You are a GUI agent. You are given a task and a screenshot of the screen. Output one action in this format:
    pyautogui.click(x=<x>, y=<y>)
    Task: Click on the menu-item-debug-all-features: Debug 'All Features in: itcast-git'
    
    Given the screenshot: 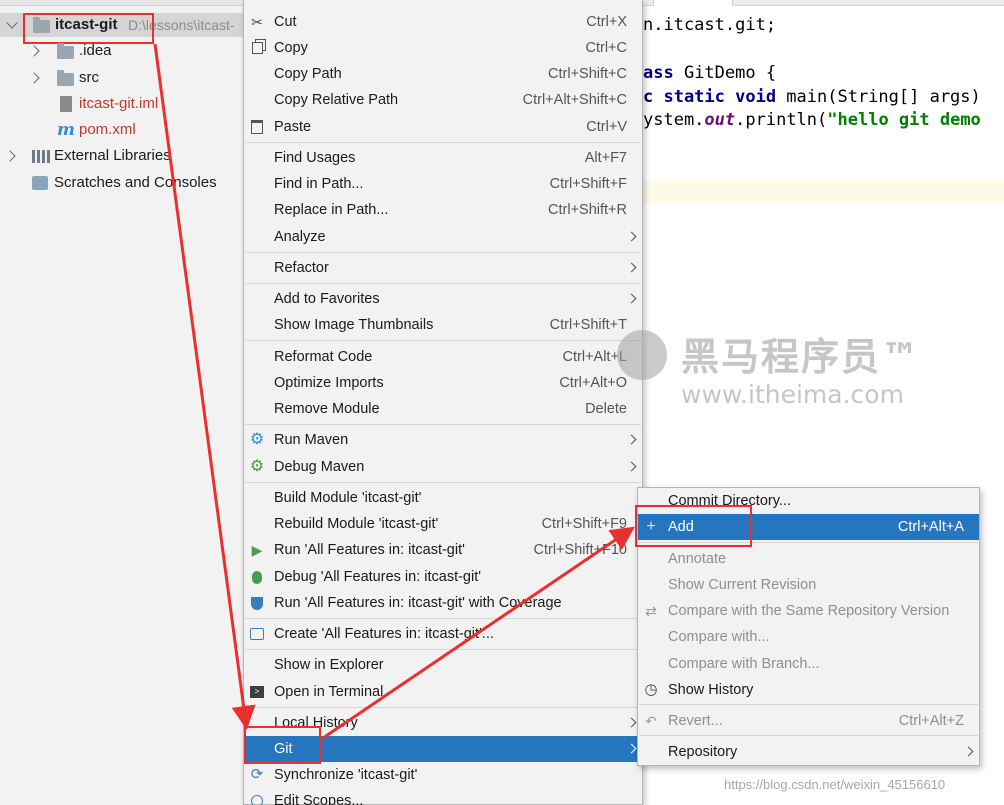 What is the action you would take?
    pyautogui.click(x=443, y=577)
    